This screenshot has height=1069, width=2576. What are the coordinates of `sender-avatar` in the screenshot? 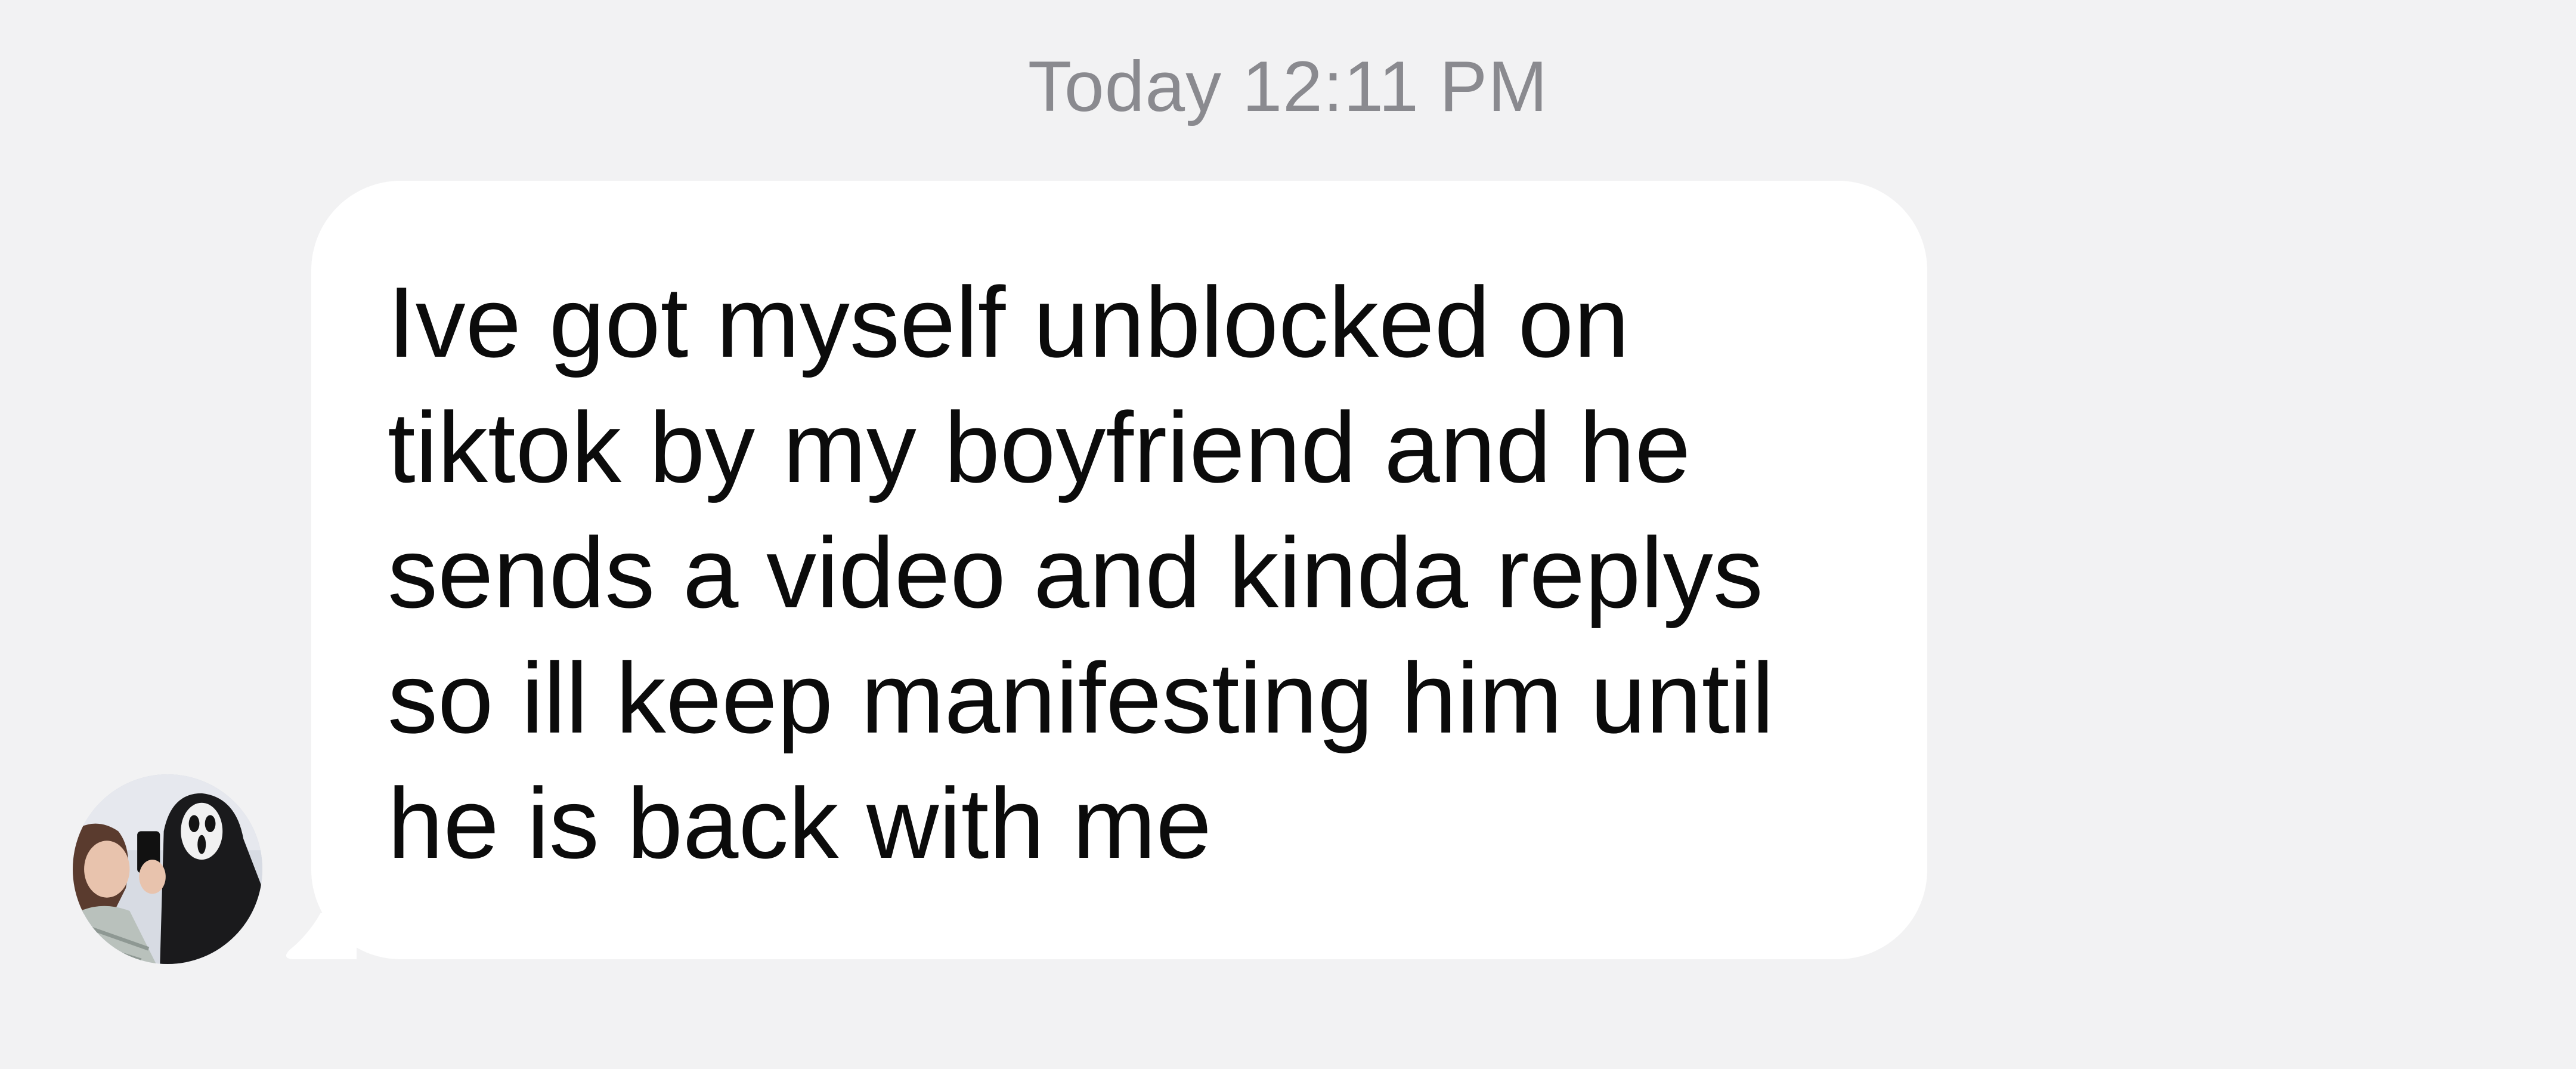 It's located at (168, 869).